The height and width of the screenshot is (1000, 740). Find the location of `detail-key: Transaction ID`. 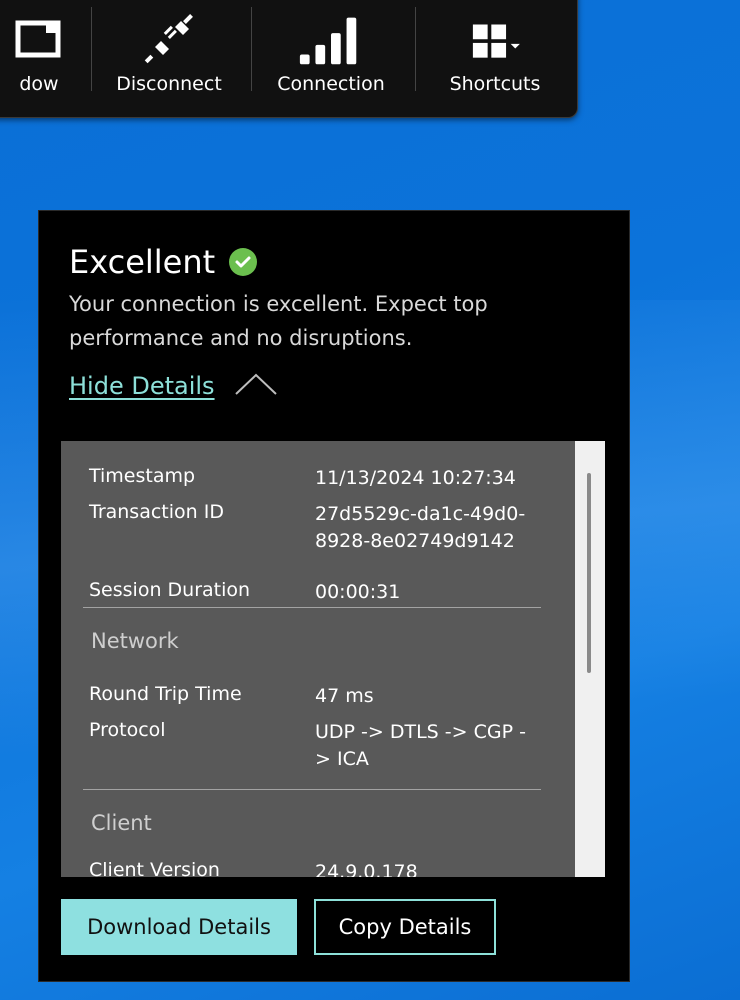

detail-key: Transaction ID is located at coordinates (156, 512).